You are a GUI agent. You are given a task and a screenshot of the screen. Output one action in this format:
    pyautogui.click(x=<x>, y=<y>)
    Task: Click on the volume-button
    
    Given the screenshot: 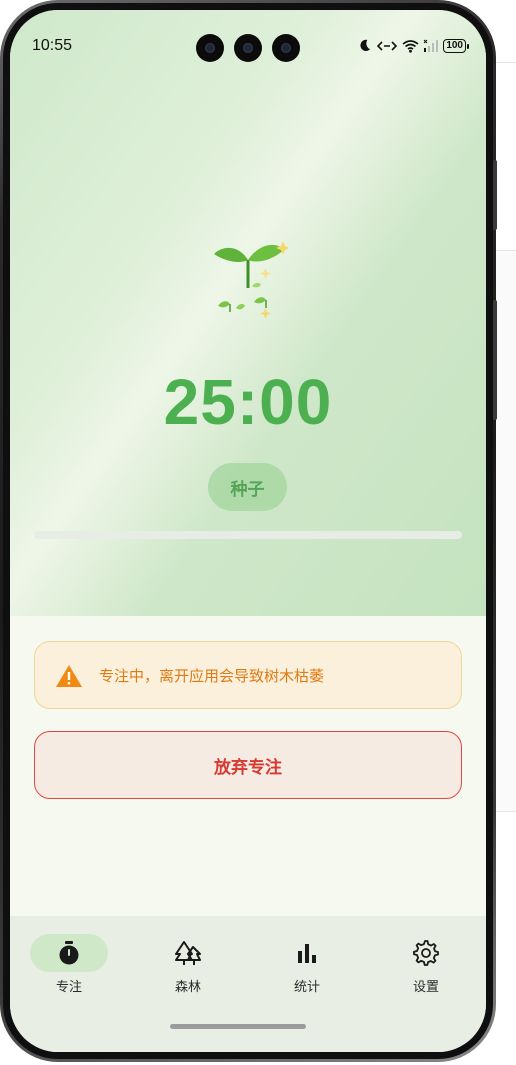 What is the action you would take?
    pyautogui.click(x=495, y=195)
    